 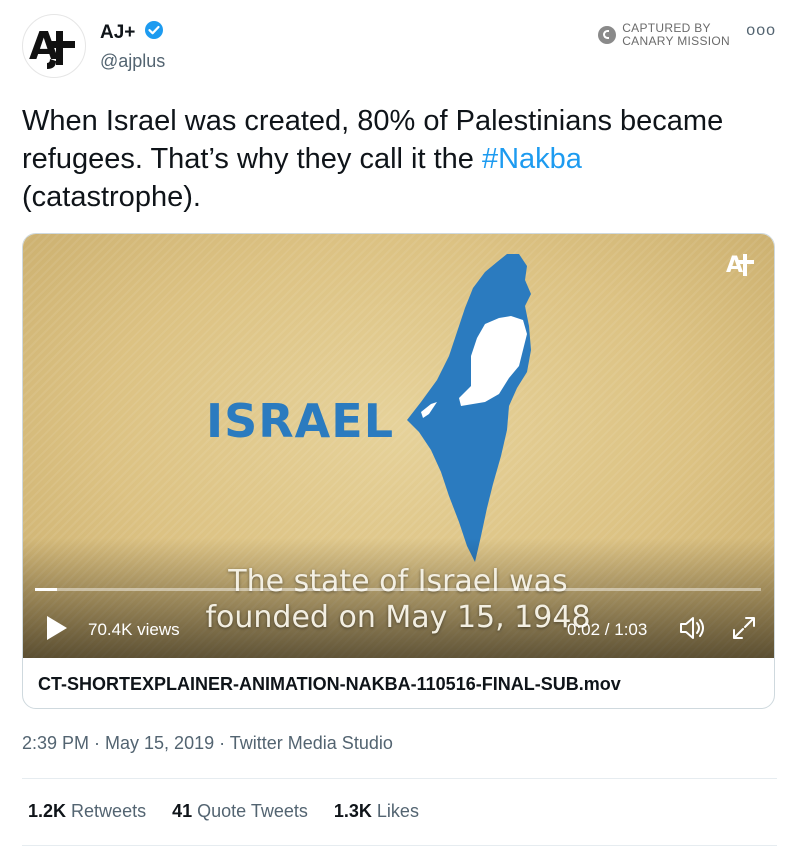 What do you see at coordinates (111, 197) in the screenshot?
I see `tweet-text-after: (catastrophe).` at bounding box center [111, 197].